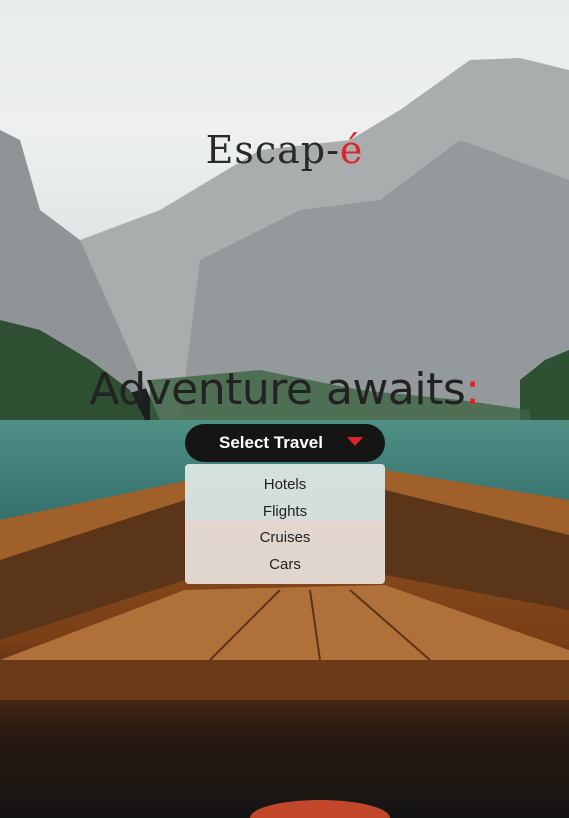 This screenshot has width=569, height=818. I want to click on travel-dropdown-menu: Hotels Flights Cruises Cars, so click(285, 524).